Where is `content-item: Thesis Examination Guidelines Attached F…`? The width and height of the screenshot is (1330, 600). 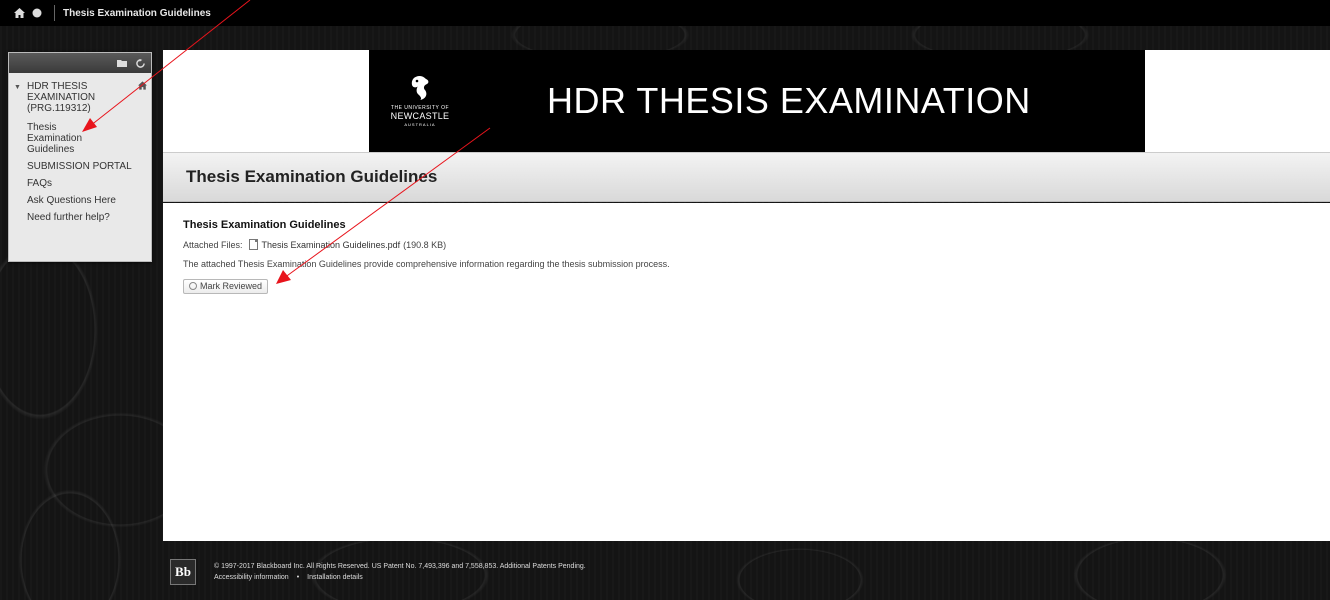 content-item: Thesis Examination Guidelines Attached F… is located at coordinates (733, 257).